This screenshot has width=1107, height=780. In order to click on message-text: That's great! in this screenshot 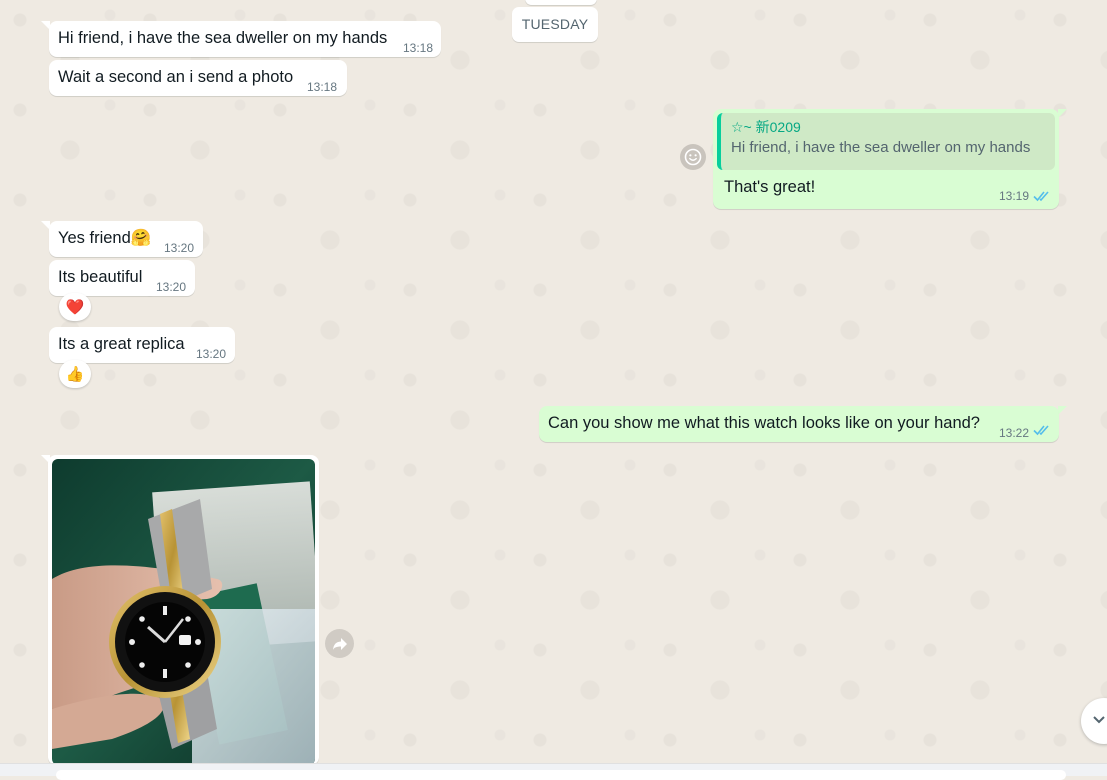, I will do `click(770, 187)`.